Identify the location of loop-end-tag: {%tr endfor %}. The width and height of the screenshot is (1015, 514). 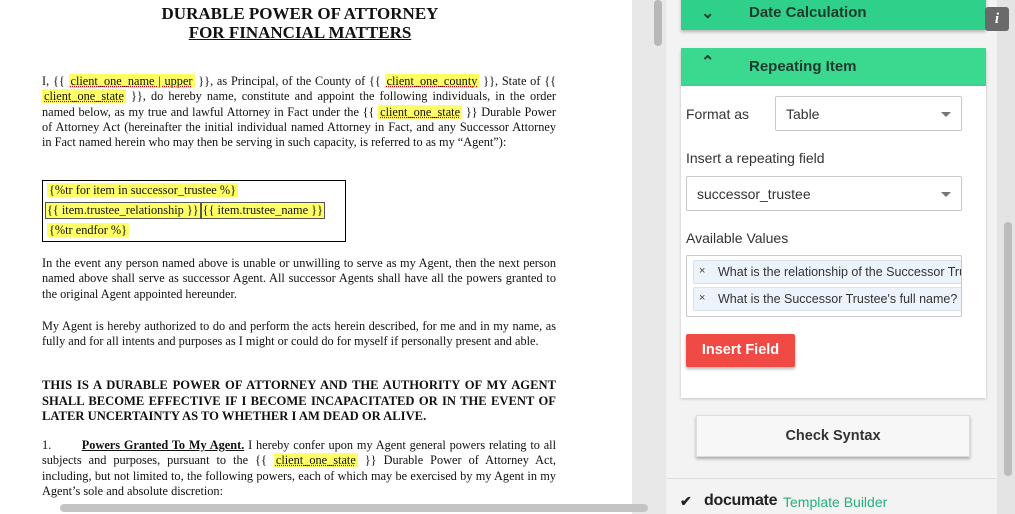
(88, 230).